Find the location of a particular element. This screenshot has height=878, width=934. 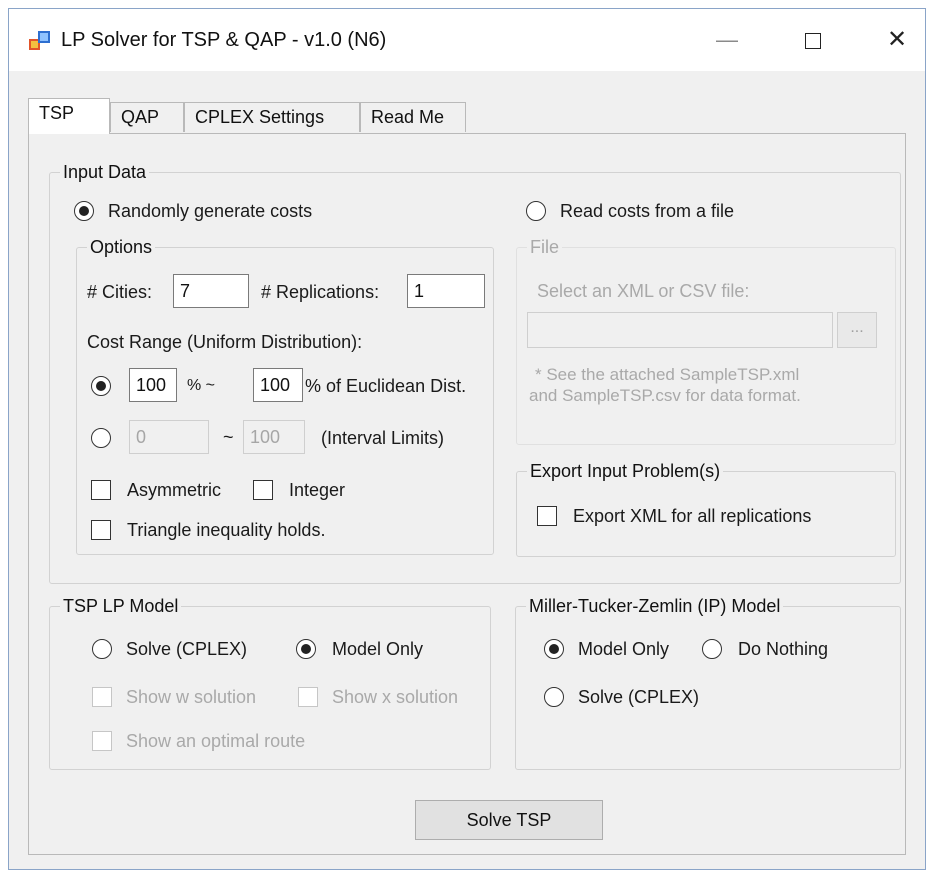

cost-range-label: Cost Range (Uniform Distribution): is located at coordinates (225, 342).